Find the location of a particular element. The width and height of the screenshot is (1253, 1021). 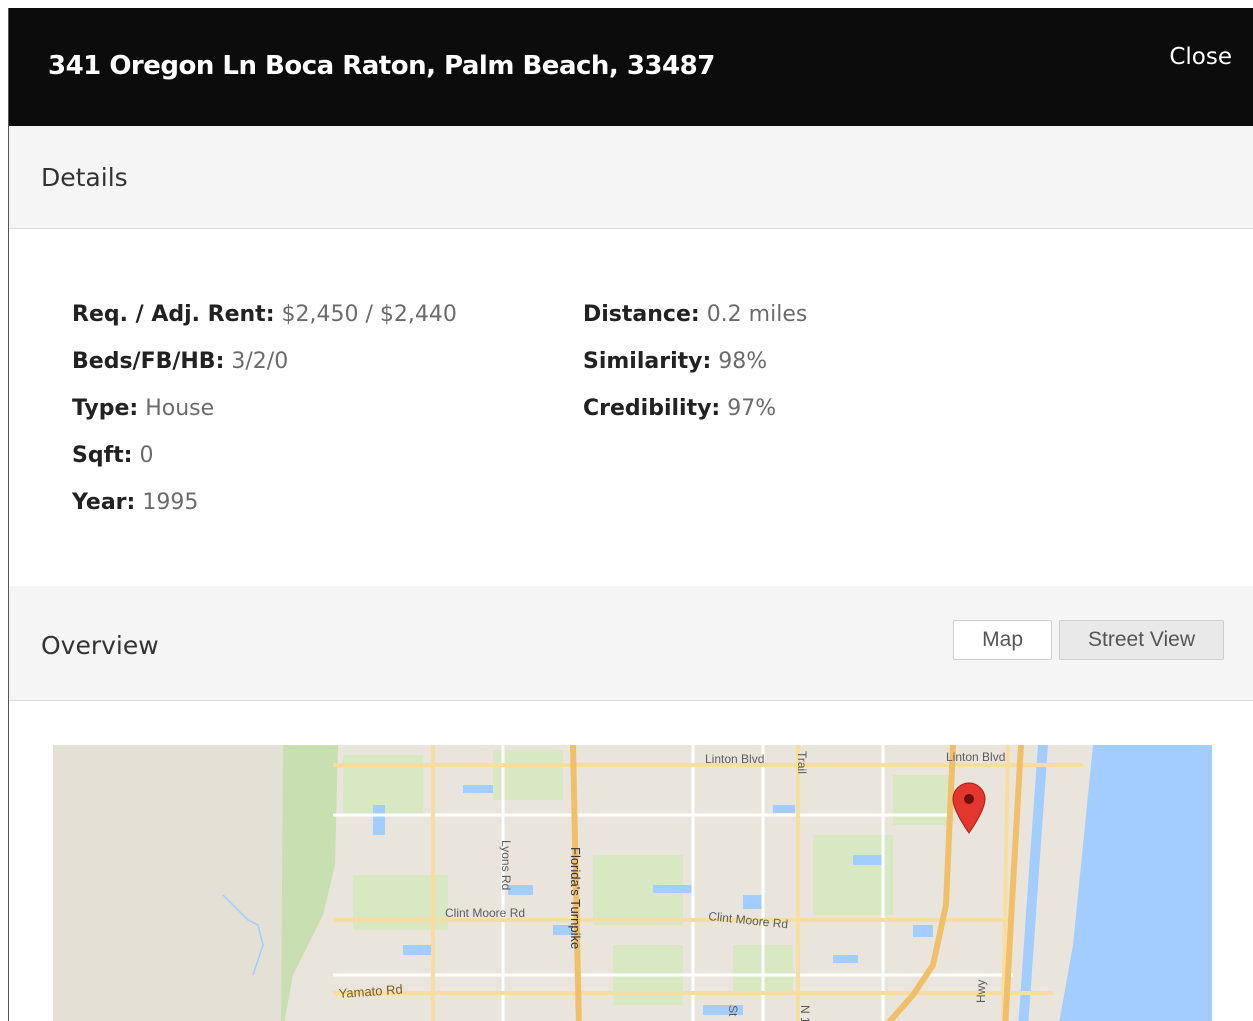

map-label-lyons: Lyons Rd is located at coordinates (506, 865).